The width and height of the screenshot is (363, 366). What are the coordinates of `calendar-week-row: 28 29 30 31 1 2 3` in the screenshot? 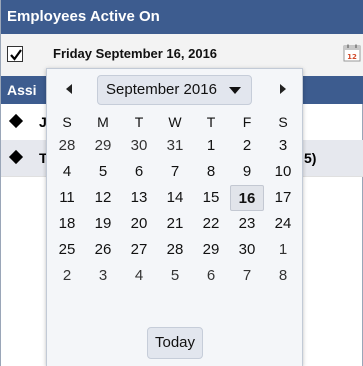 It's located at (175, 146).